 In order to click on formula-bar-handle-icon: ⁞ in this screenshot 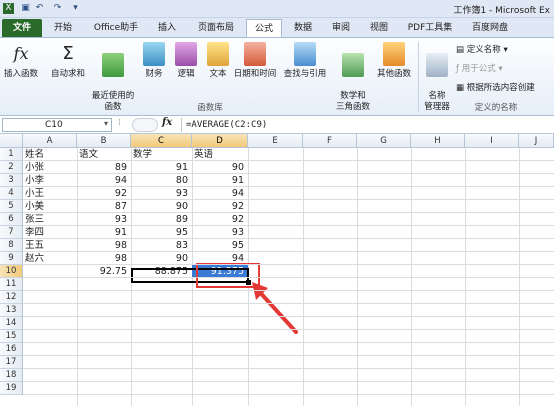, I will do `click(119, 123)`.